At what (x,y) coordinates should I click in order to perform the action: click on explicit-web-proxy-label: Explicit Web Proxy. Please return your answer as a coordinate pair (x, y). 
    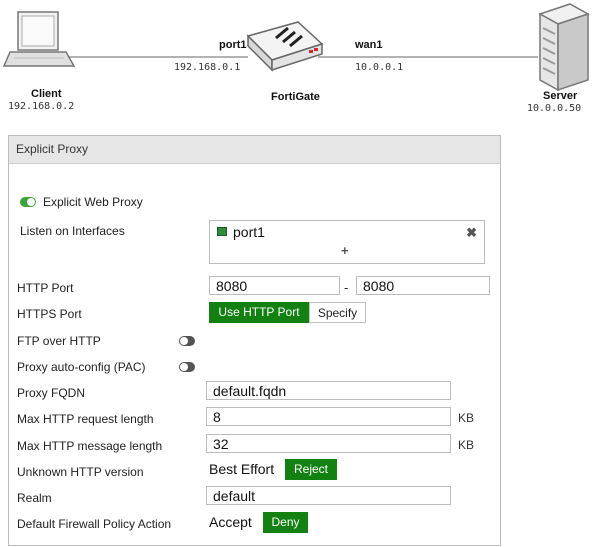
    Looking at the image, I should click on (93, 202).